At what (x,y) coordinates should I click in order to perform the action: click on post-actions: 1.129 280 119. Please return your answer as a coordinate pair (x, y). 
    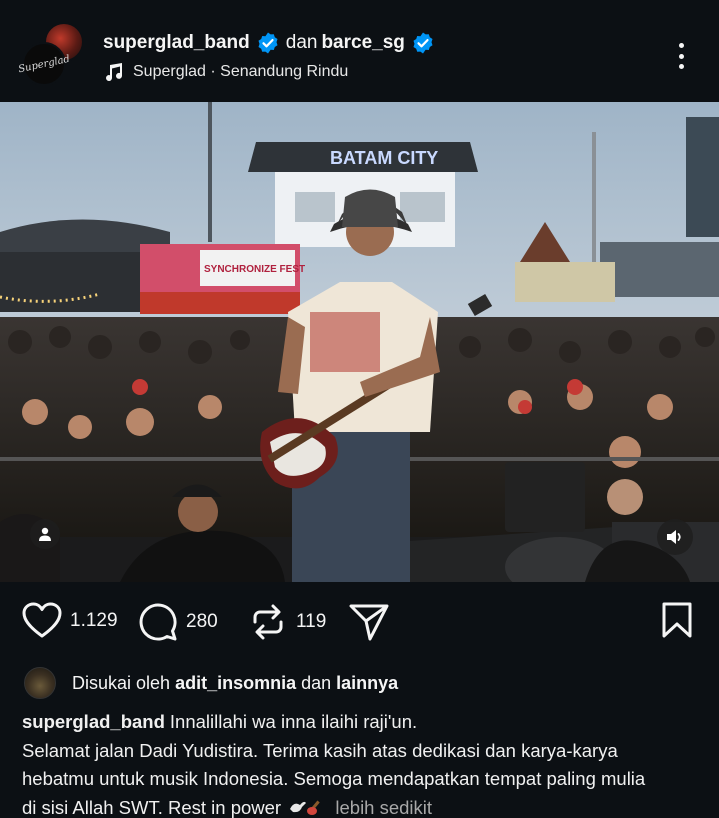
    Looking at the image, I should click on (359, 622).